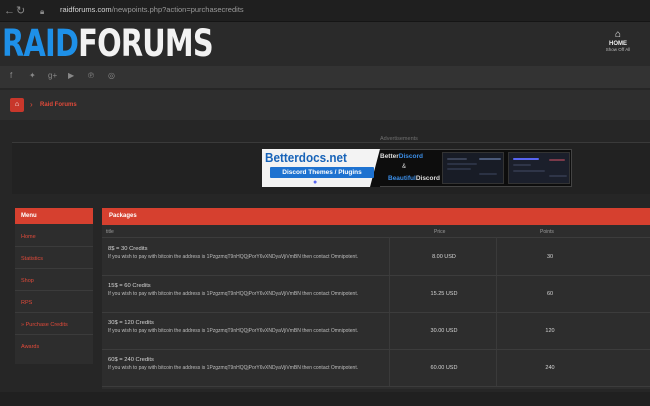 The height and width of the screenshot is (406, 650). What do you see at coordinates (111, 75) in the screenshot?
I see `dribbble-icon: ◎` at bounding box center [111, 75].